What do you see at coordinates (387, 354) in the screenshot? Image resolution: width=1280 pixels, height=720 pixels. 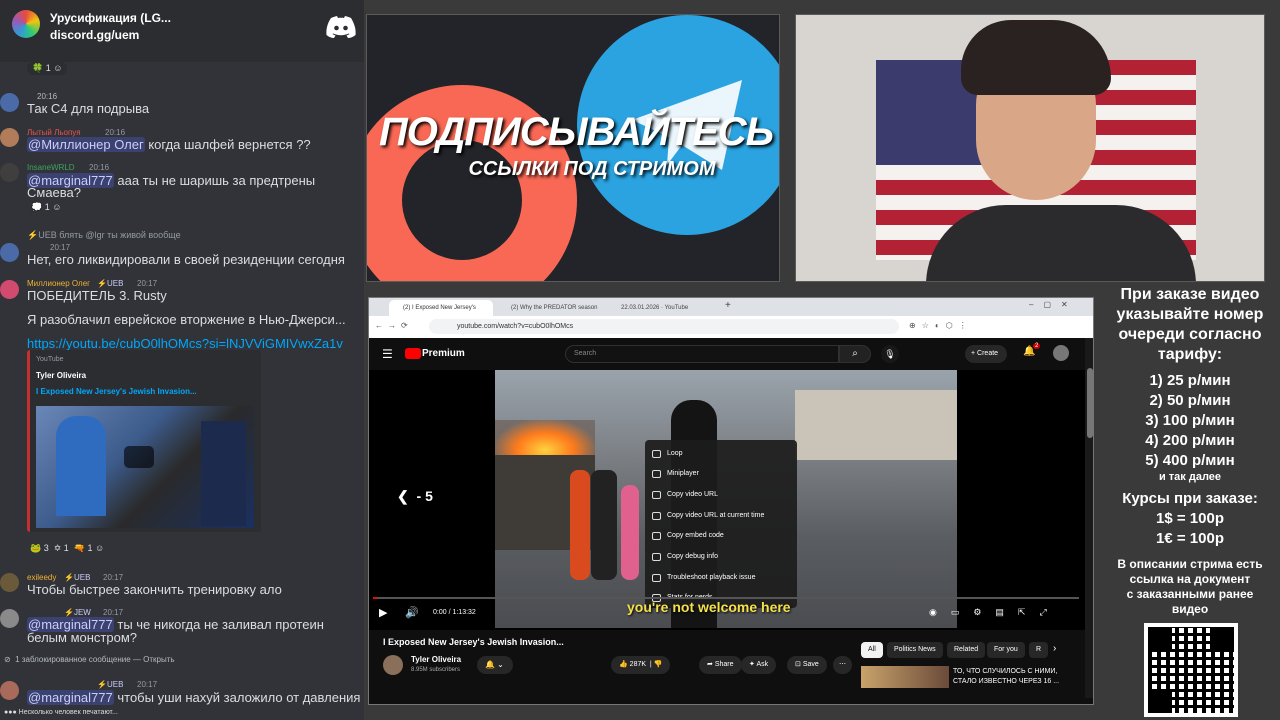 I see `menu-icon: ☰` at bounding box center [387, 354].